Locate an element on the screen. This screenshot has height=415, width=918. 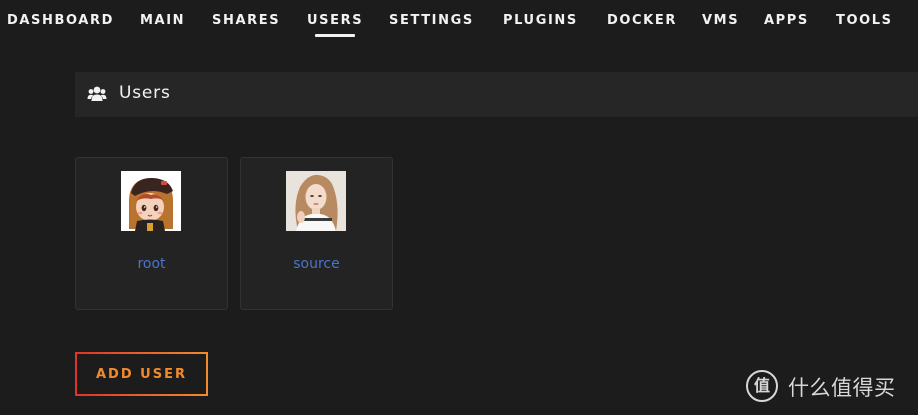
section-title: Users is located at coordinates (145, 93).